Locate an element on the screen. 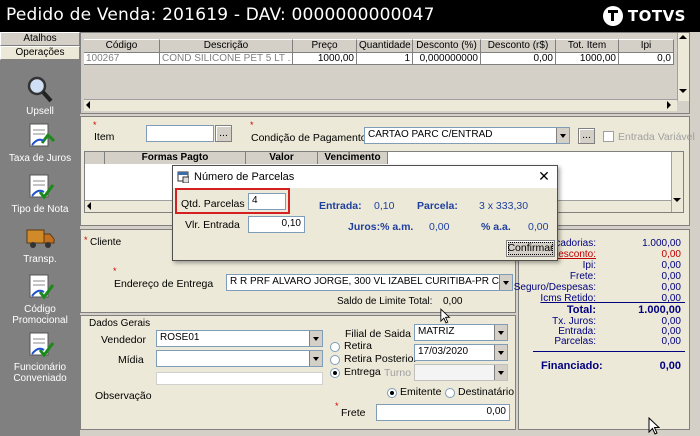 Image resolution: width=700 pixels, height=436 pixels. grid-horizontal-scrollbar is located at coordinates (380, 105).